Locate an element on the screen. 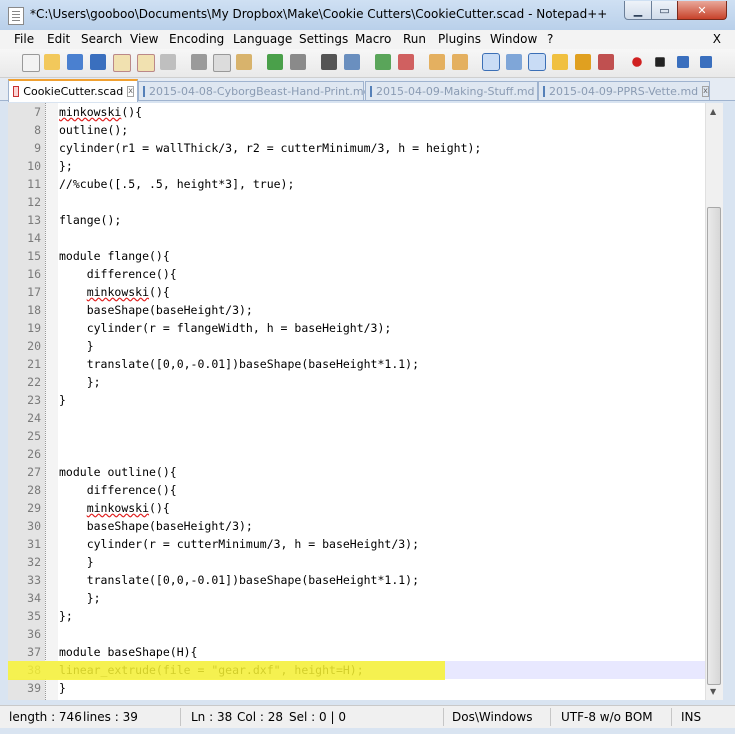  new-file-icon is located at coordinates (31, 63).